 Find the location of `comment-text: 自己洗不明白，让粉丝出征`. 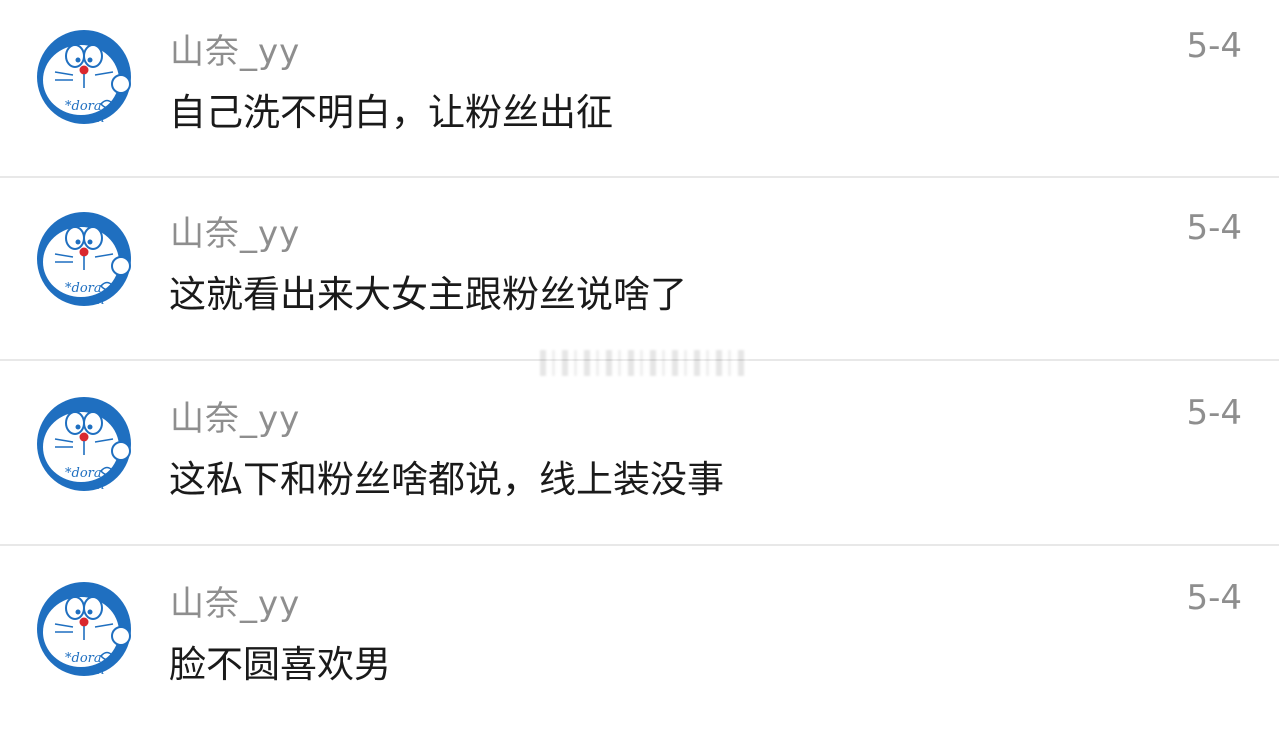

comment-text: 自己洗不明白，让粉丝出征 is located at coordinates (391, 112).